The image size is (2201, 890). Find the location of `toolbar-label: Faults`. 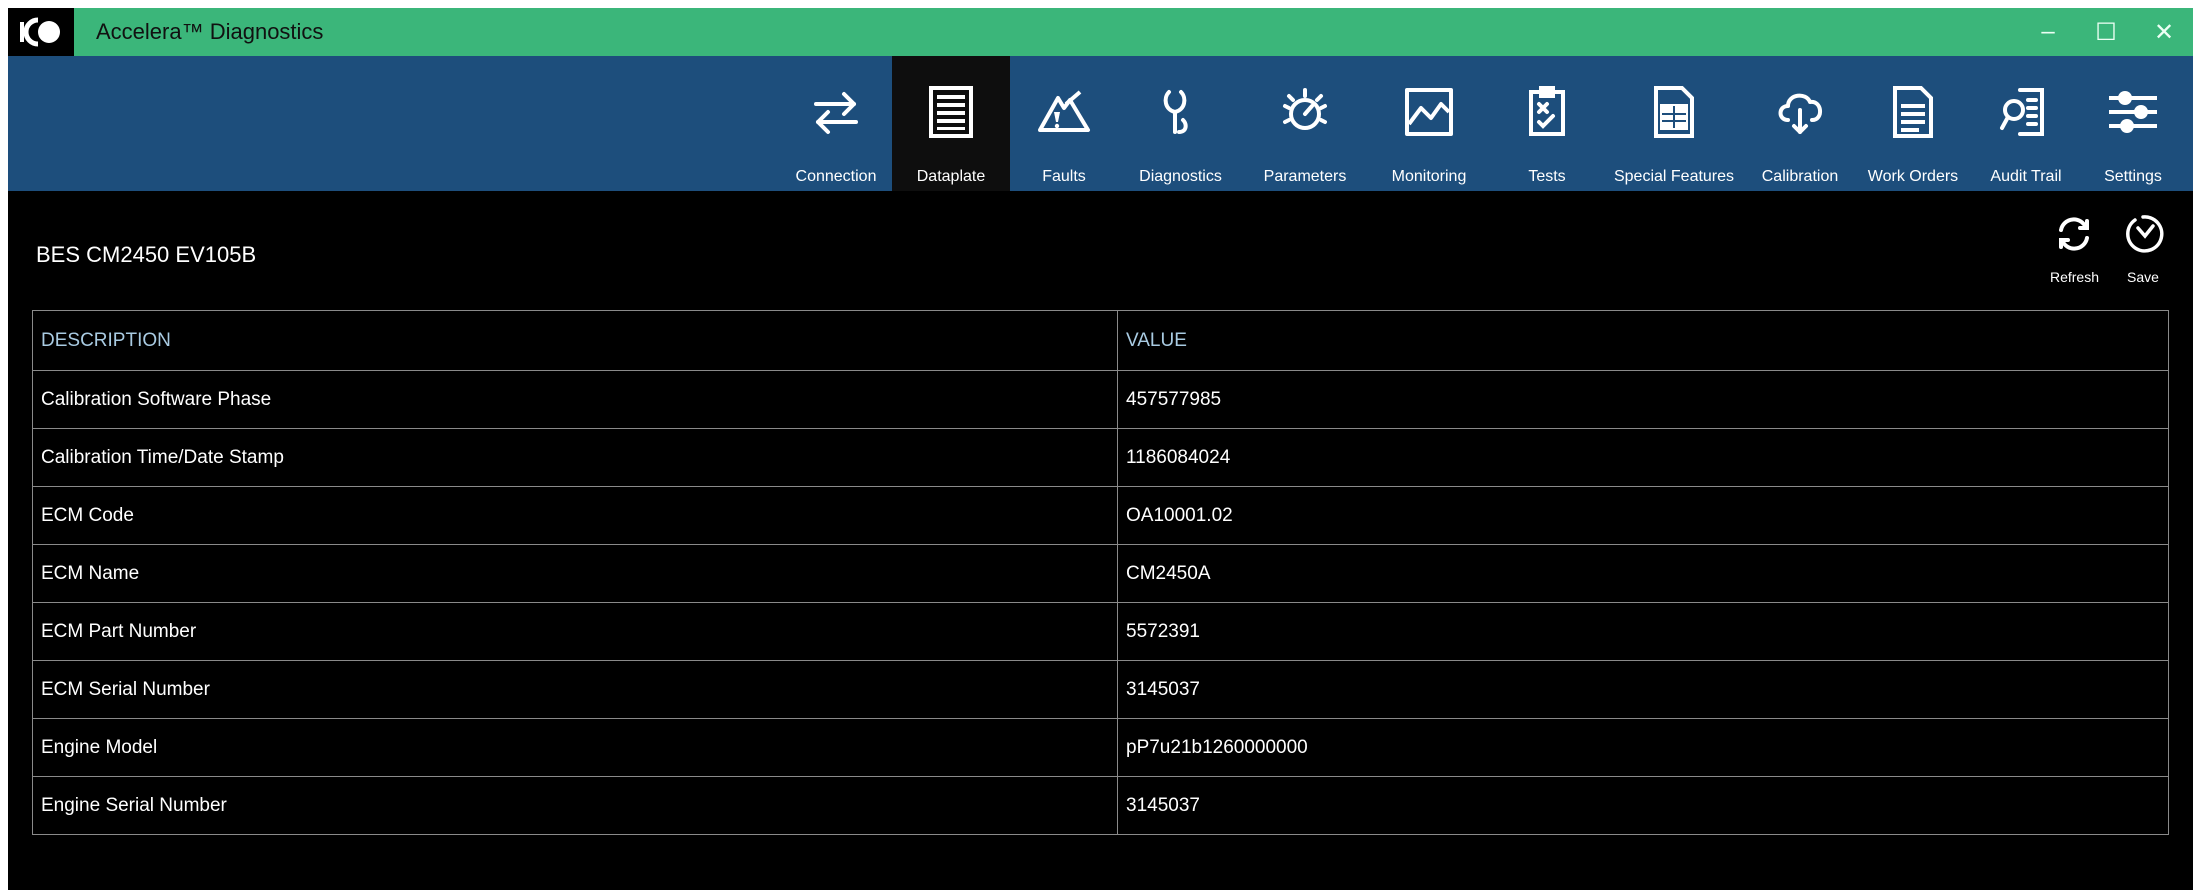

toolbar-label: Faults is located at coordinates (1064, 176).